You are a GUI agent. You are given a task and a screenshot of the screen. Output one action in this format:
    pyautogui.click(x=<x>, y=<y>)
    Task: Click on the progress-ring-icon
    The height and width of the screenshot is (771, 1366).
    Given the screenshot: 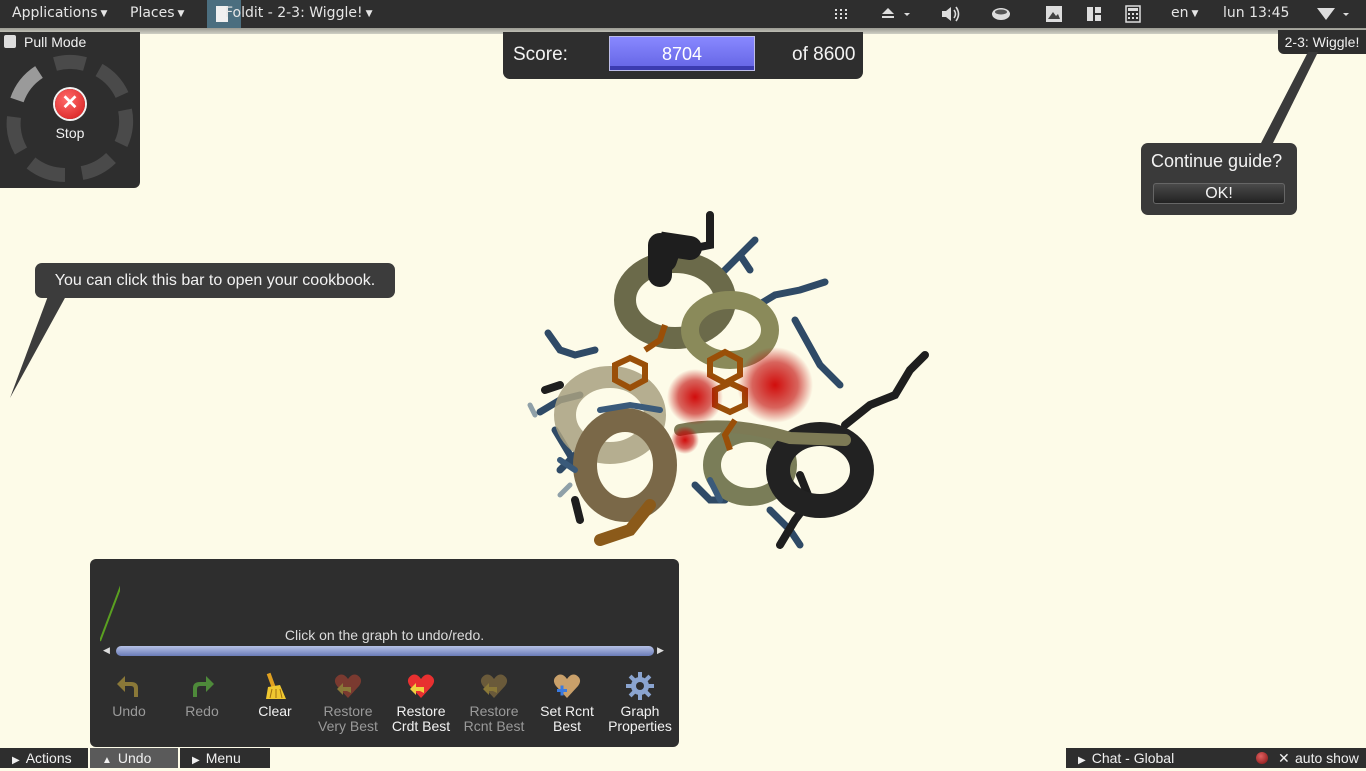 What is the action you would take?
    pyautogui.click(x=70, y=118)
    